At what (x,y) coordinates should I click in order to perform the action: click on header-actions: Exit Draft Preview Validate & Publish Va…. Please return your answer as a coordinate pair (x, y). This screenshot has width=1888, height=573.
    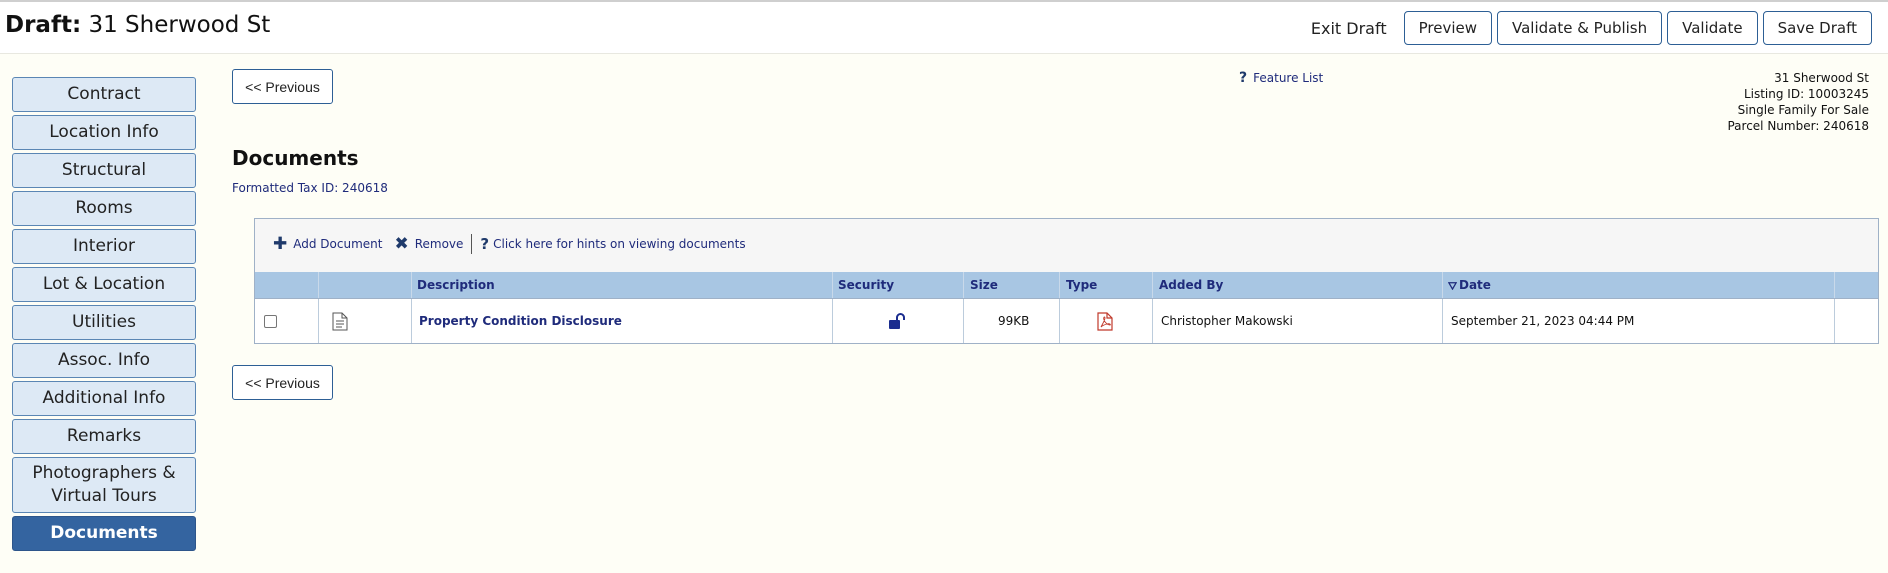
    Looking at the image, I should click on (1591, 28).